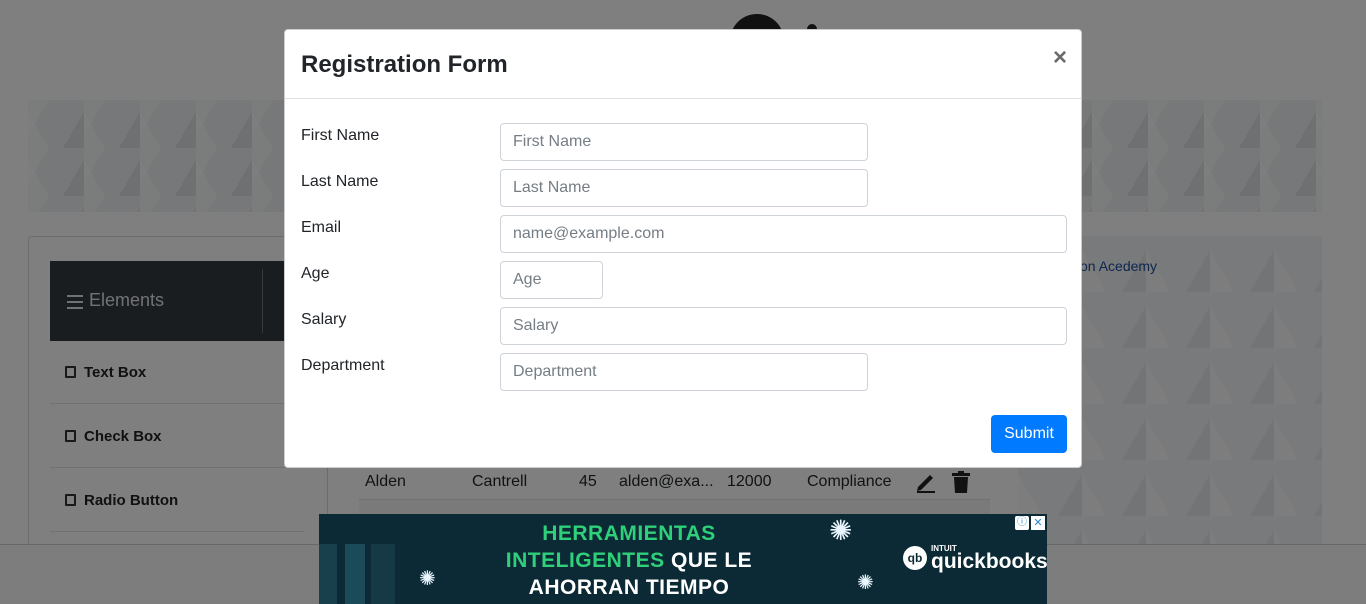 This screenshot has height=604, width=1366. What do you see at coordinates (585, 560) in the screenshot?
I see `ad-line-2-green: INTELIGENTES` at bounding box center [585, 560].